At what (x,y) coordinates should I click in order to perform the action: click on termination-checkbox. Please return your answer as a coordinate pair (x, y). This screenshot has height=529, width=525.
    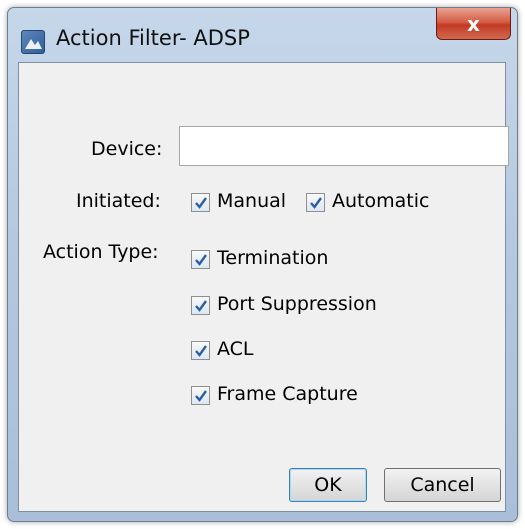
    Looking at the image, I should click on (200, 259).